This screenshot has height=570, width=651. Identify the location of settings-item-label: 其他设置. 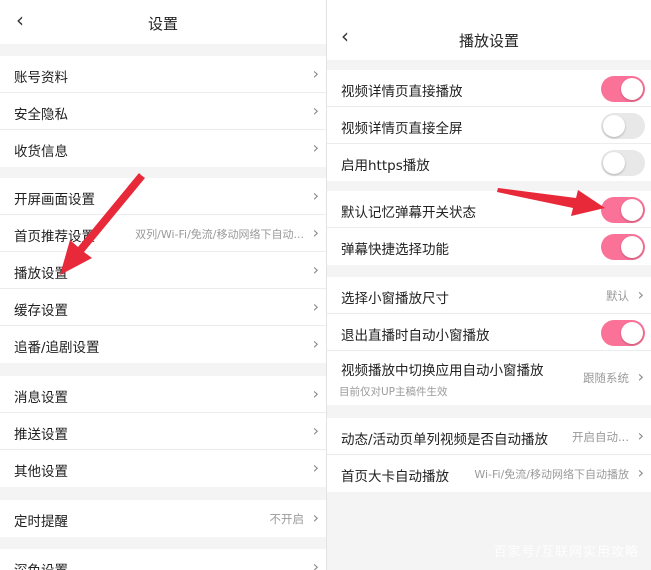
(41, 472).